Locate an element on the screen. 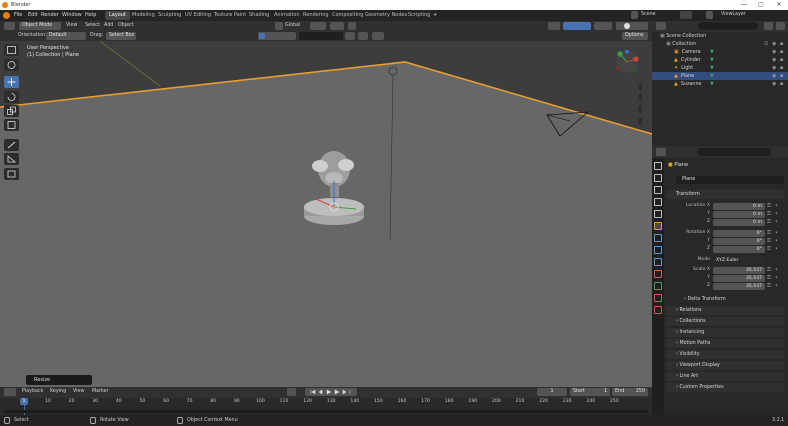 This screenshot has width=788, height=426. transform-tool is located at coordinates (11, 125).